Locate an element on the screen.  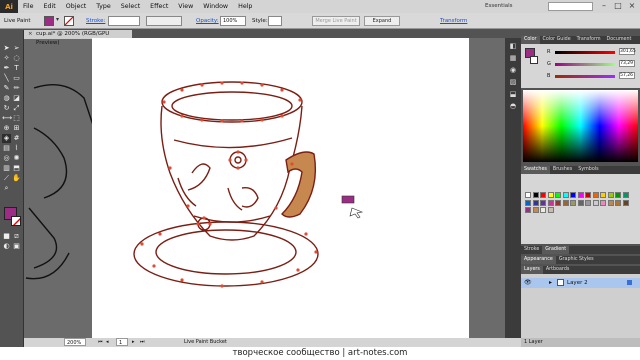
color-spectrum is located at coordinates (580, 126).